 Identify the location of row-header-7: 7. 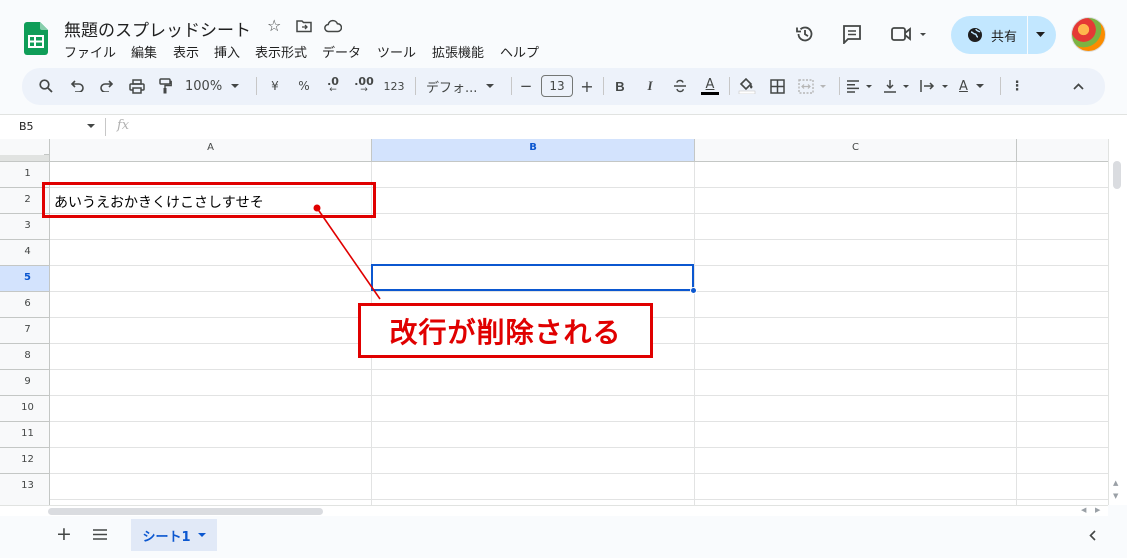
(27, 329).